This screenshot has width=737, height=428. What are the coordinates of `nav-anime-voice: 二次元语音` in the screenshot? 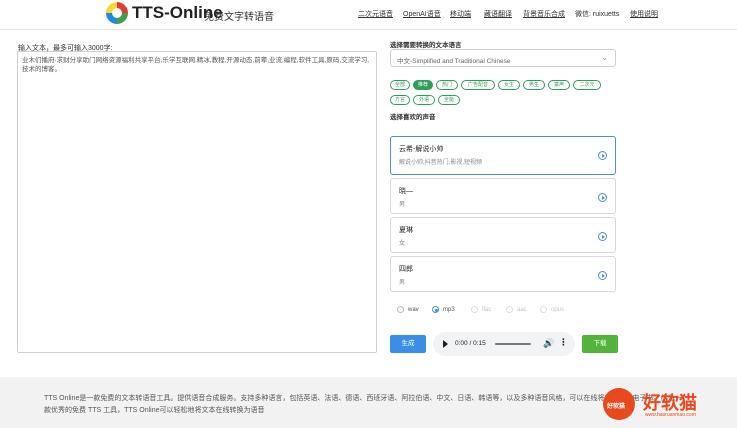 It's located at (375, 14).